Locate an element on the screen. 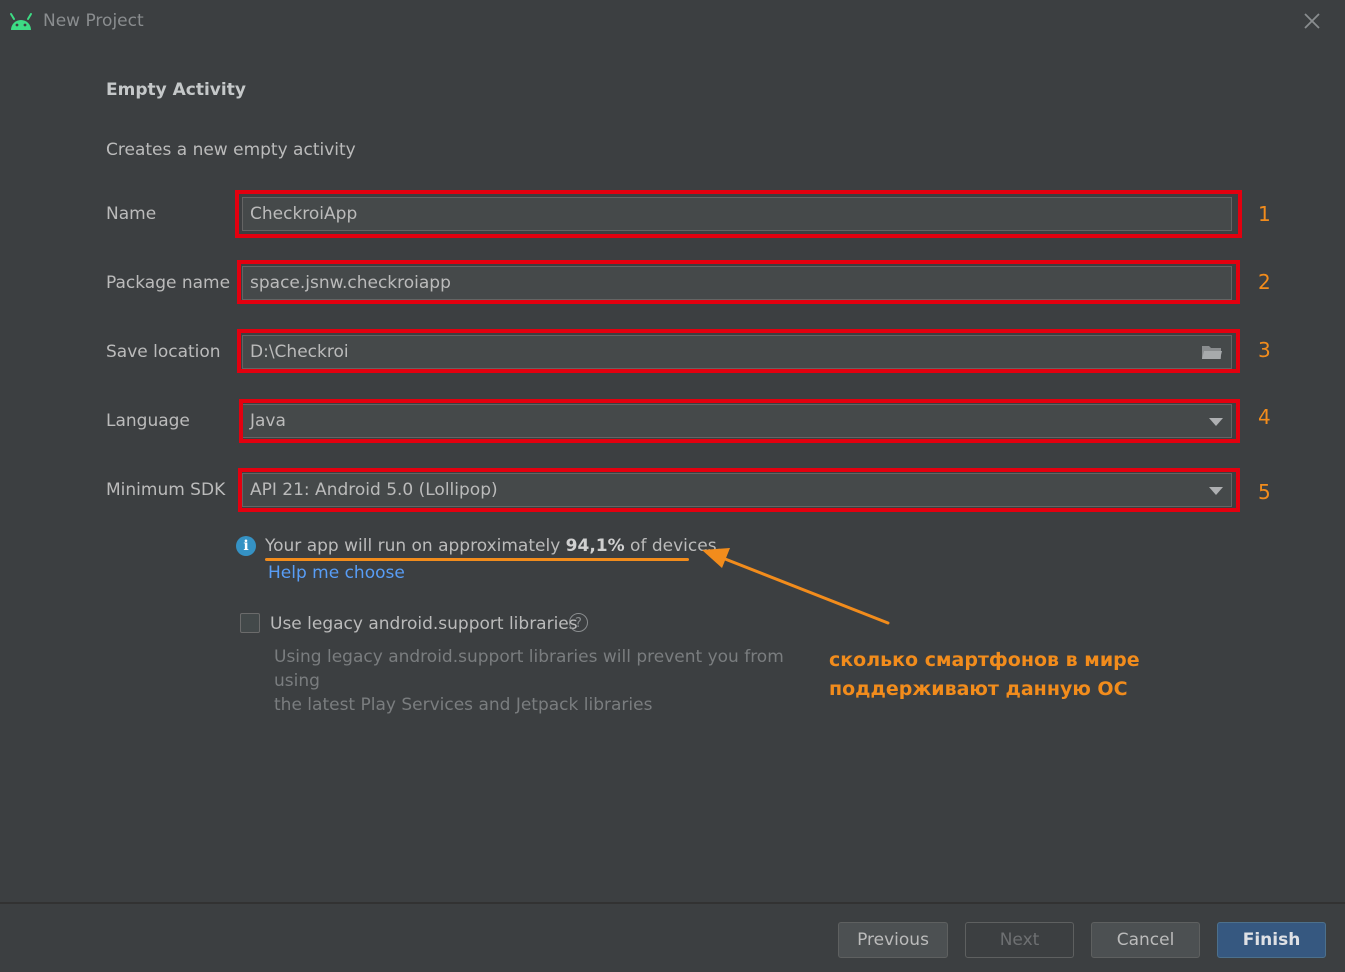  language-selected-value: Java is located at coordinates (268, 421).